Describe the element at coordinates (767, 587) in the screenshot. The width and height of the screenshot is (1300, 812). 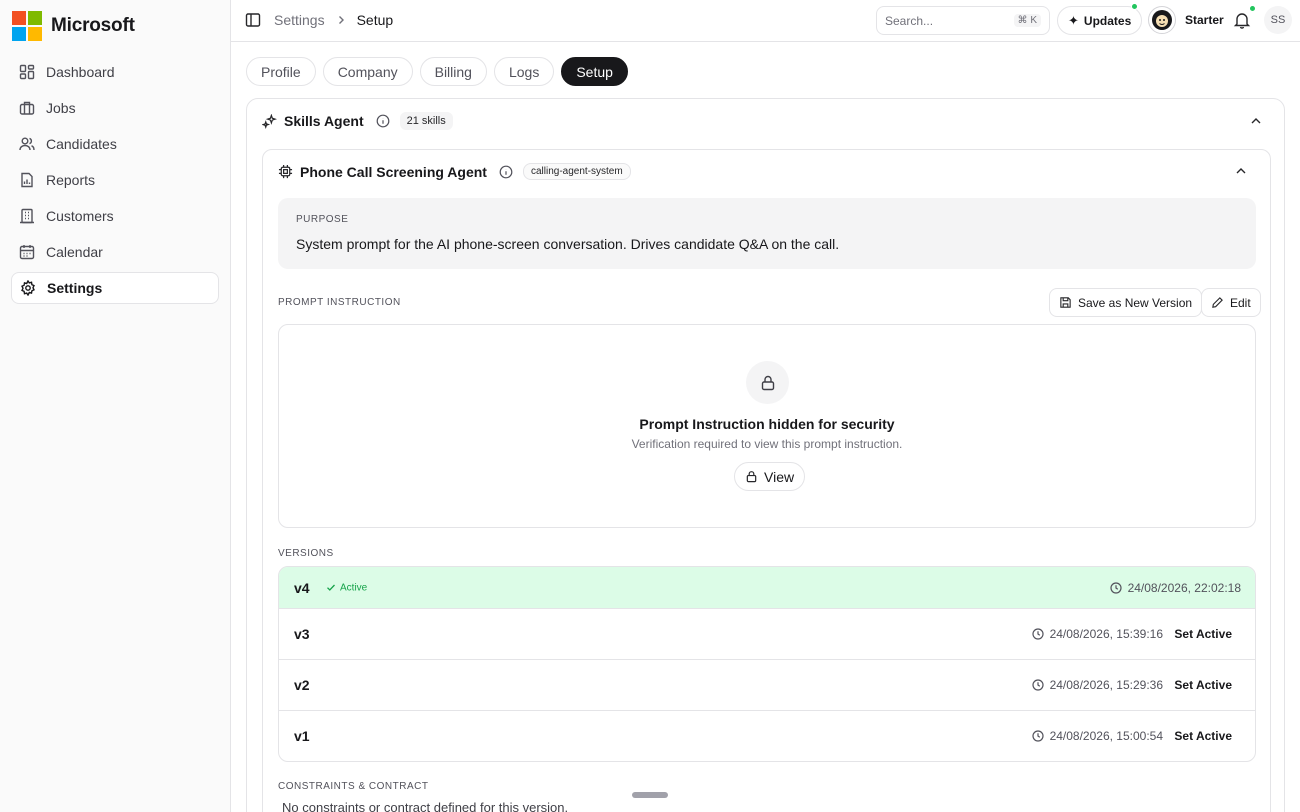
I see `version-row-v4: v4 Active 24/08/2026, 22:02:18` at that location.